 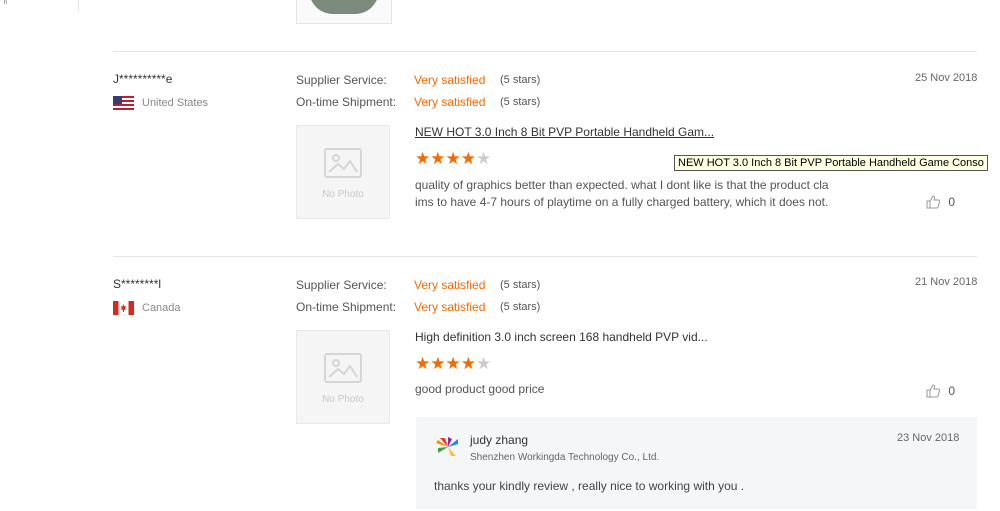 What do you see at coordinates (137, 284) in the screenshot?
I see `reviewer-name: S********l` at bounding box center [137, 284].